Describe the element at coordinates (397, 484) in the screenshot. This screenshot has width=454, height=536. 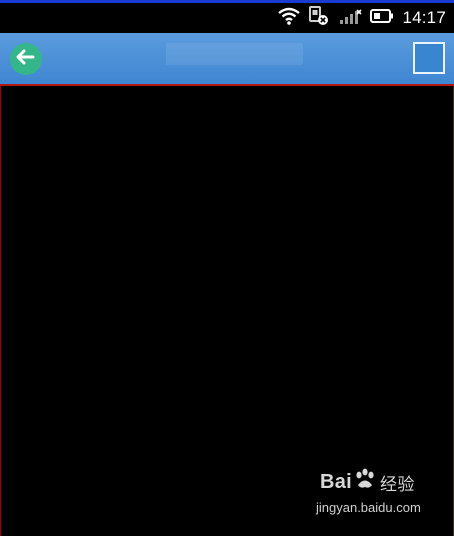
I see `watermark-brand-right: 经验` at that location.